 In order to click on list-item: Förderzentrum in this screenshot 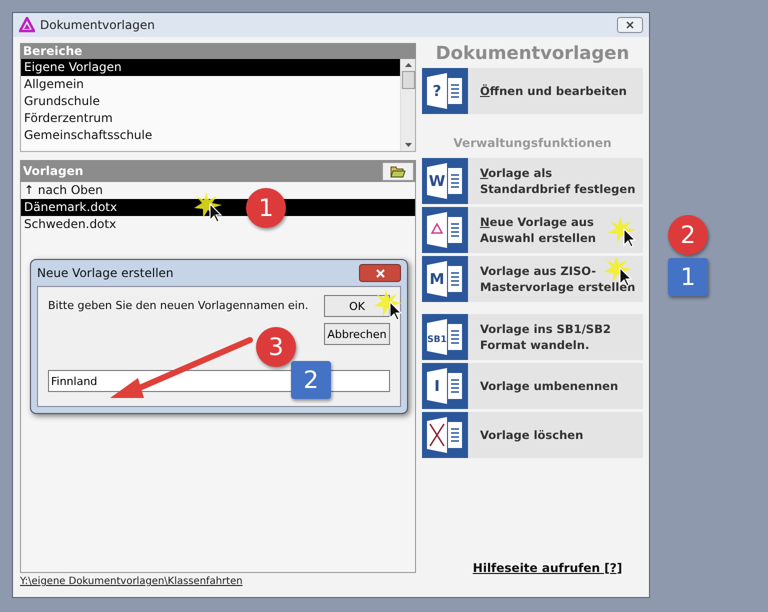, I will do `click(210, 118)`.